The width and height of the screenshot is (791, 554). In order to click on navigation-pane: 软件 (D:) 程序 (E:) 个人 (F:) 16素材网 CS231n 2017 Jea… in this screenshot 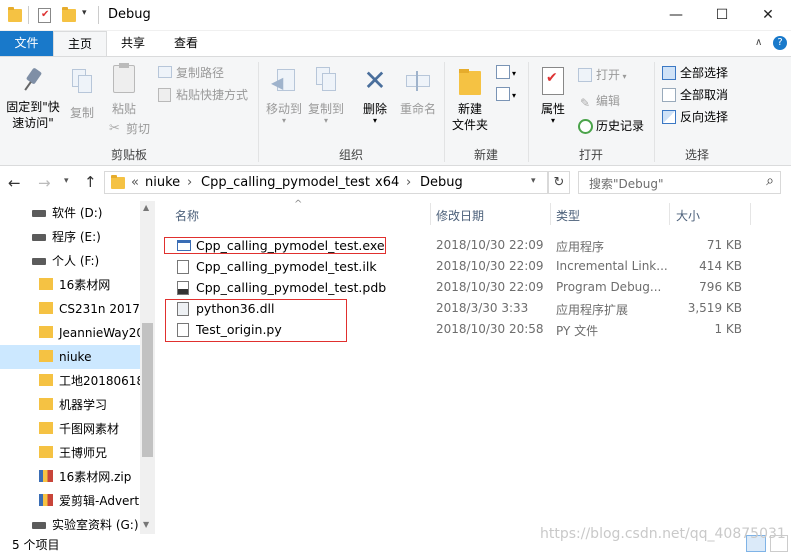, I will do `click(77, 367)`.